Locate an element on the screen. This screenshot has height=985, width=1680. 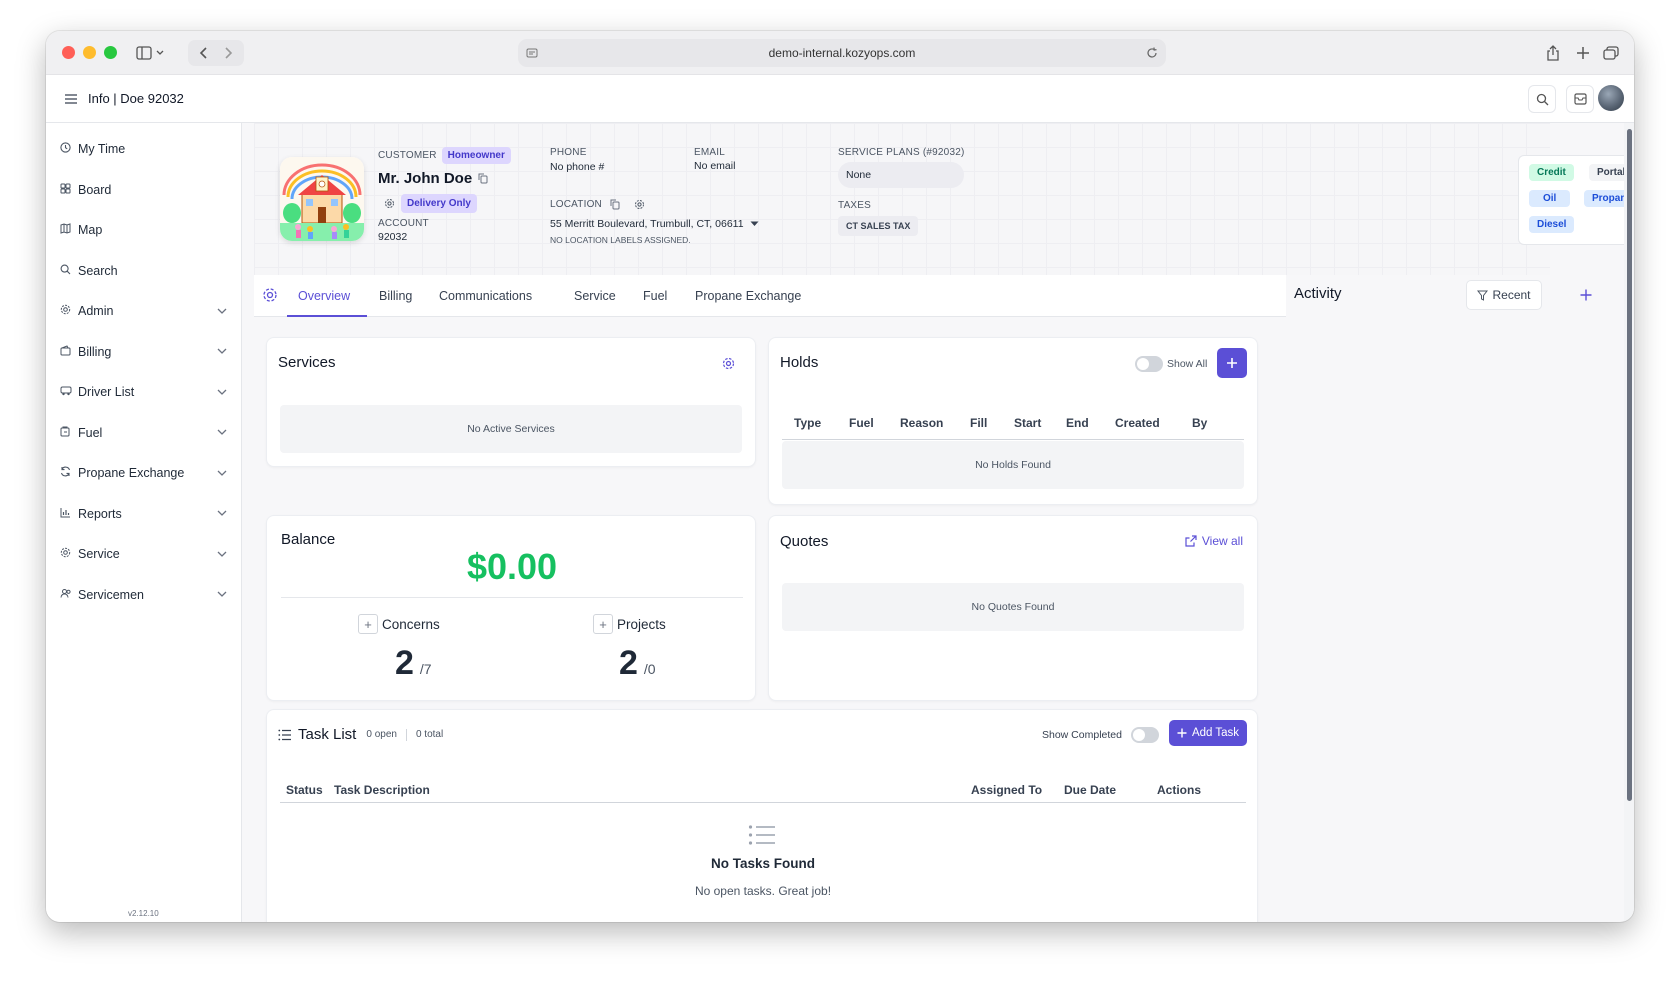
refresh-icon is located at coordinates (68, 473).